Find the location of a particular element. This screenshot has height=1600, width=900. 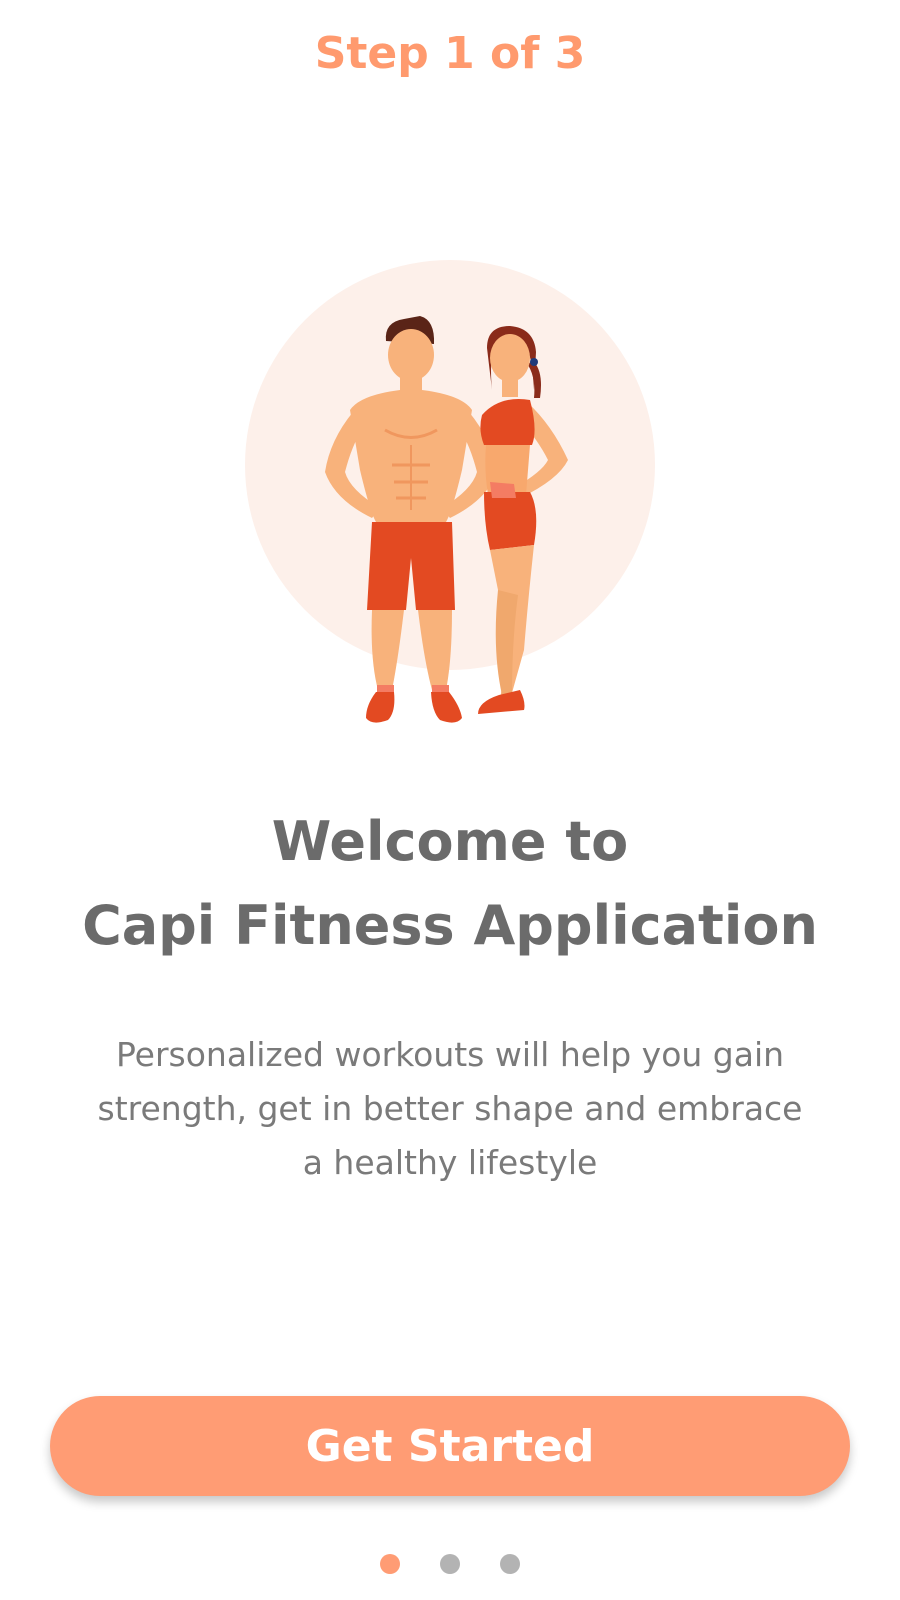

title-line-2: Capi Fitness Application is located at coordinates (450, 925).